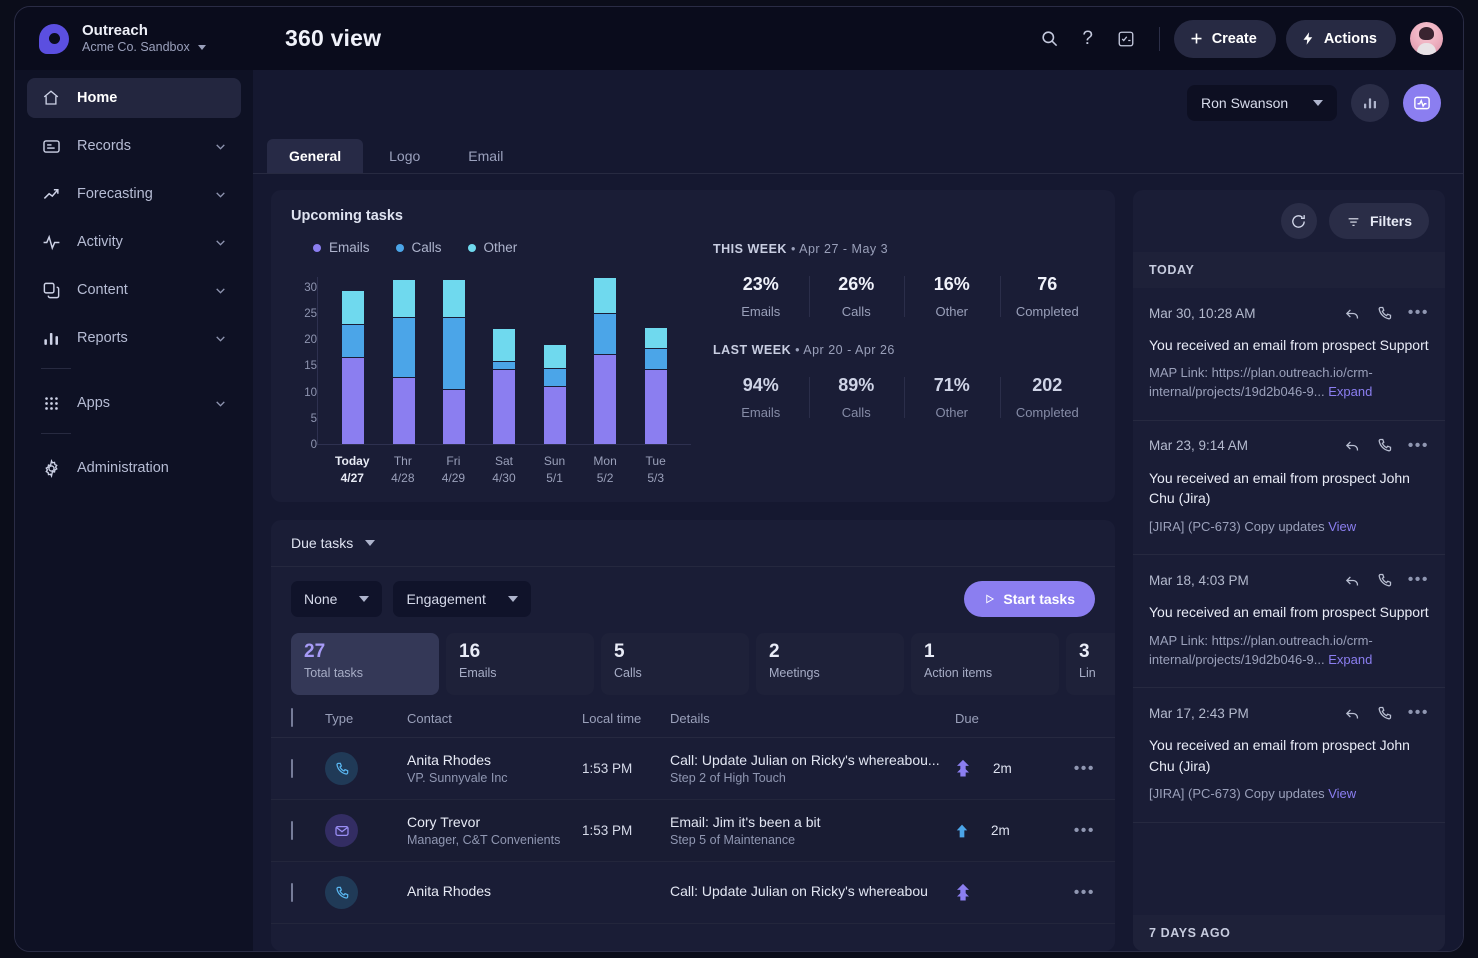  I want to click on due-tasks-header: Due tasks, so click(693, 543).